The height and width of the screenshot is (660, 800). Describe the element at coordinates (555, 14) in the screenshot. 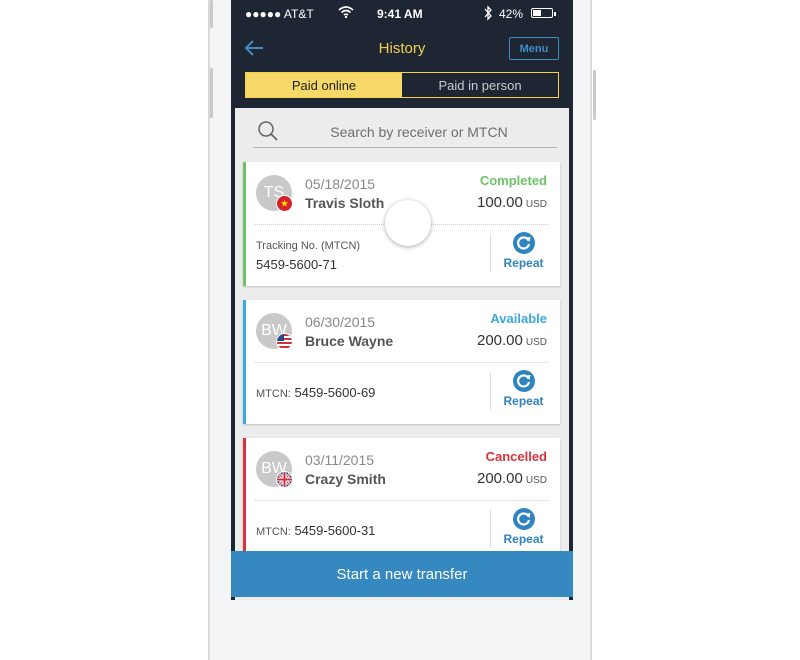

I see `battery-nub` at that location.